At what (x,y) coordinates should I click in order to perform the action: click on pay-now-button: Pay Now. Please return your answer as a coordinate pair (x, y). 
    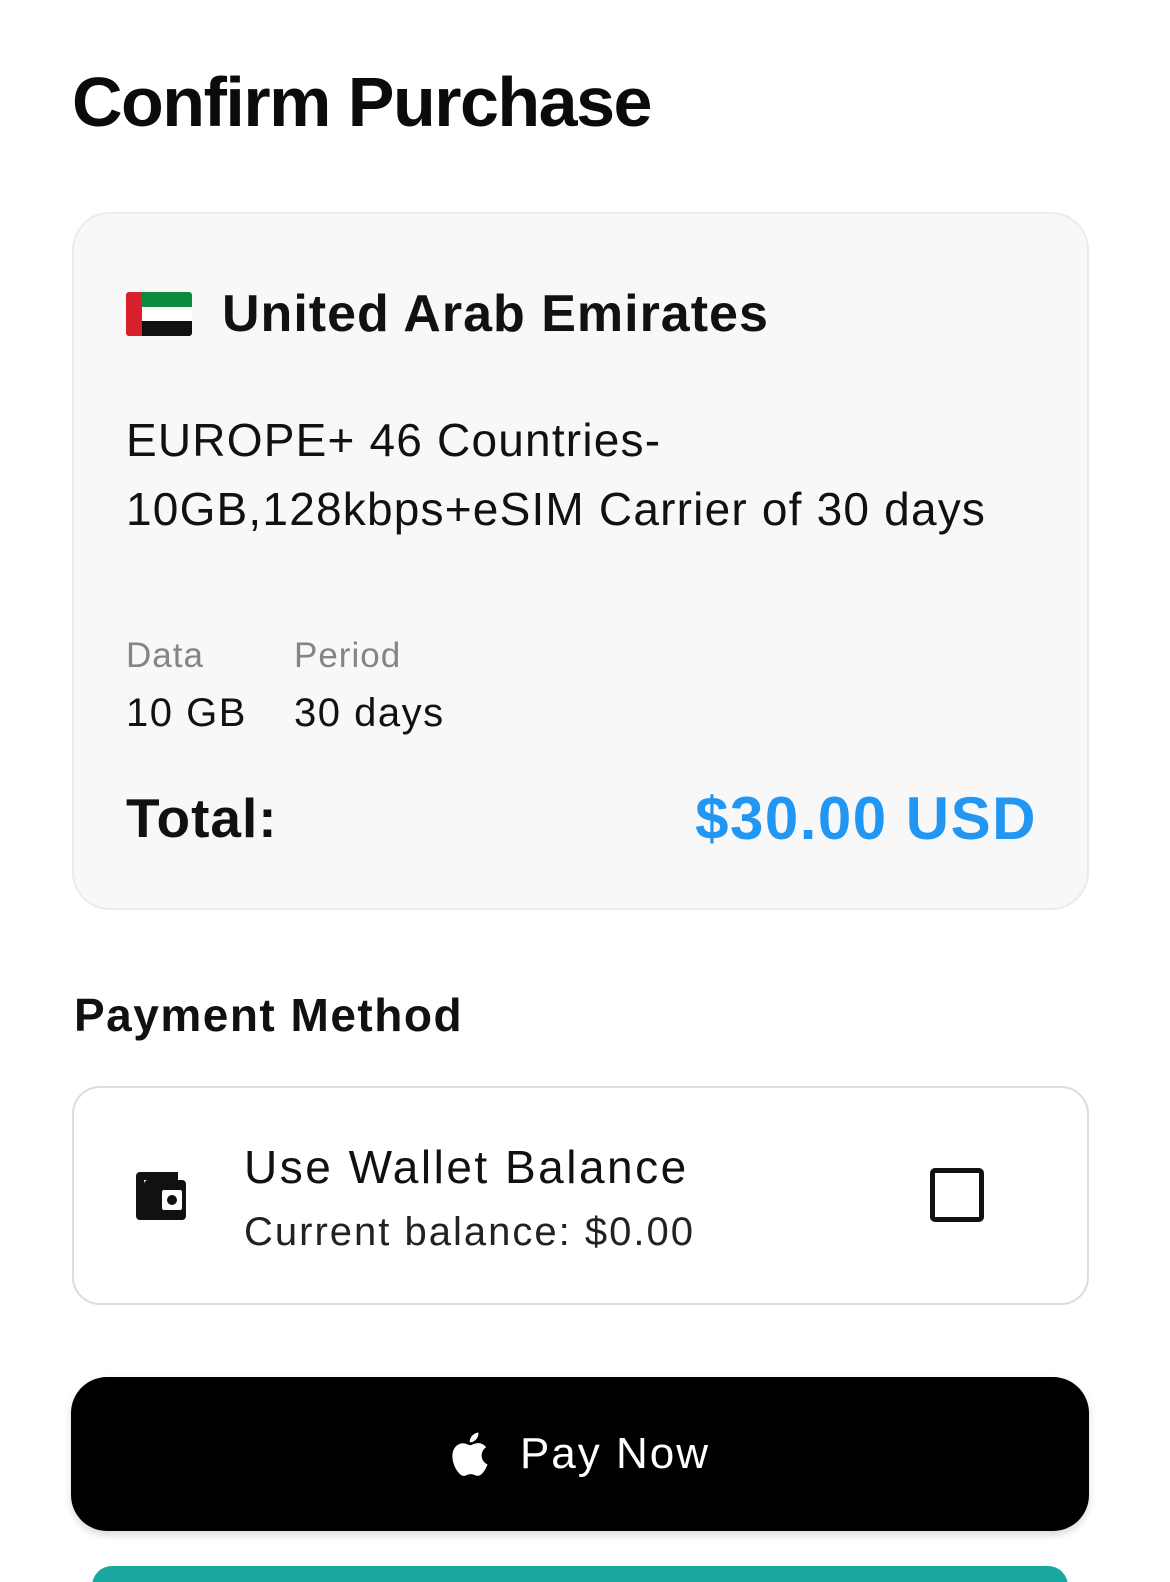
    Looking at the image, I should click on (580, 1454).